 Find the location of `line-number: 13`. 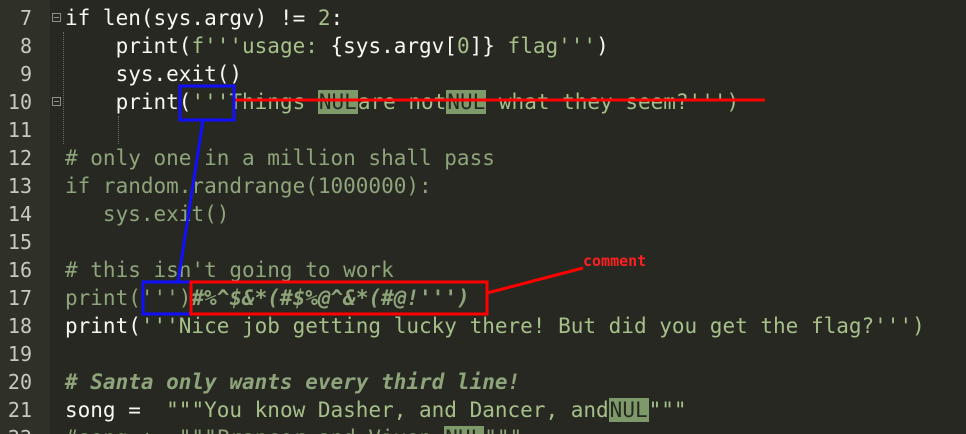

line-number: 13 is located at coordinates (19, 186).